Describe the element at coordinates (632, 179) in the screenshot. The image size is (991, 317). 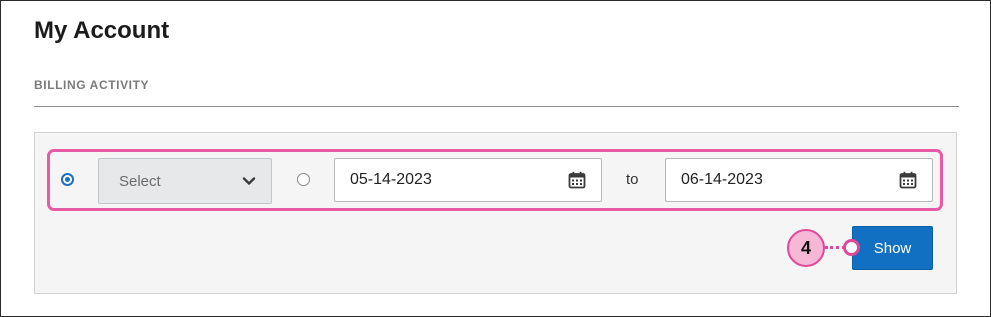
I see `to-label: to` at that location.